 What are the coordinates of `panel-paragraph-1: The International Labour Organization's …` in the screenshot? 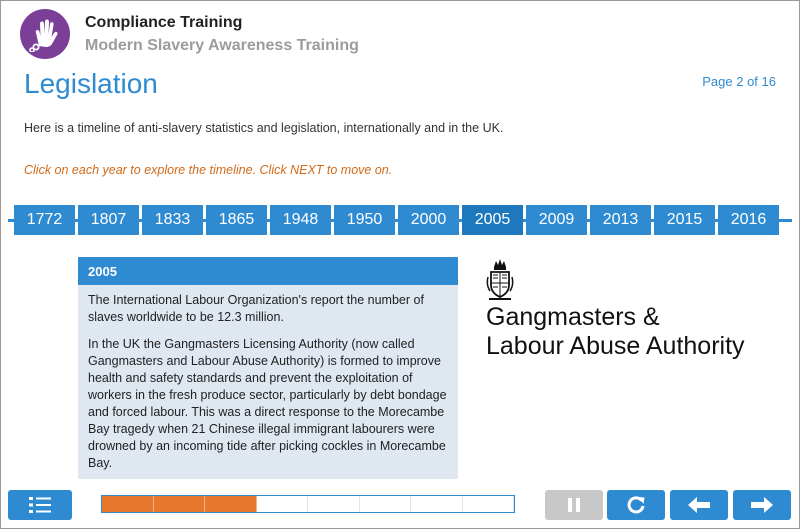 It's located at (256, 308).